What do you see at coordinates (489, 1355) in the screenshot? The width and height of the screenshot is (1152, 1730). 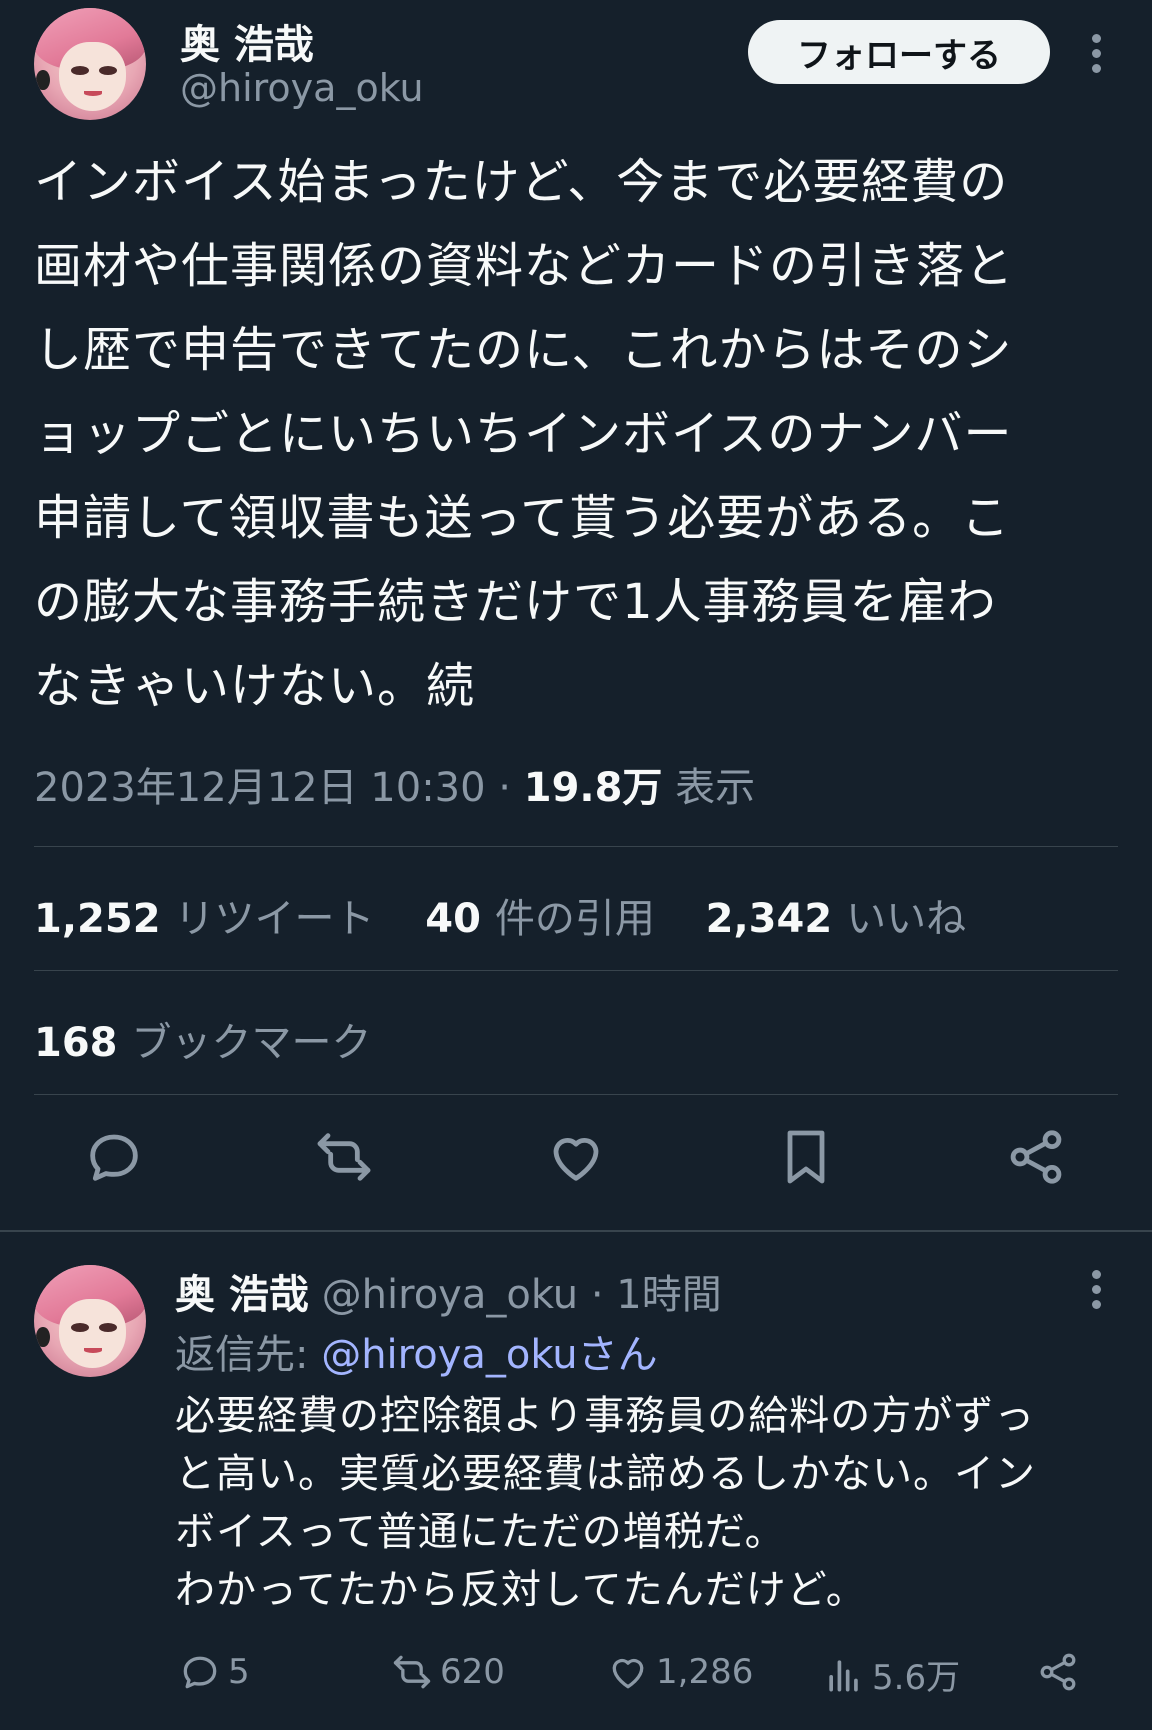 I see `reply-to-mention: @hiroya_okuさん` at bounding box center [489, 1355].